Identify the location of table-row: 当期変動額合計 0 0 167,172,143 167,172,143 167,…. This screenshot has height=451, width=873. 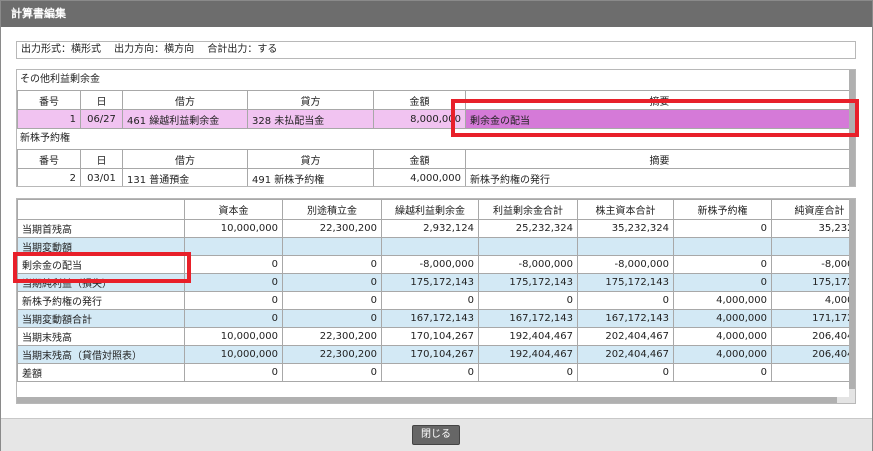
(436, 318).